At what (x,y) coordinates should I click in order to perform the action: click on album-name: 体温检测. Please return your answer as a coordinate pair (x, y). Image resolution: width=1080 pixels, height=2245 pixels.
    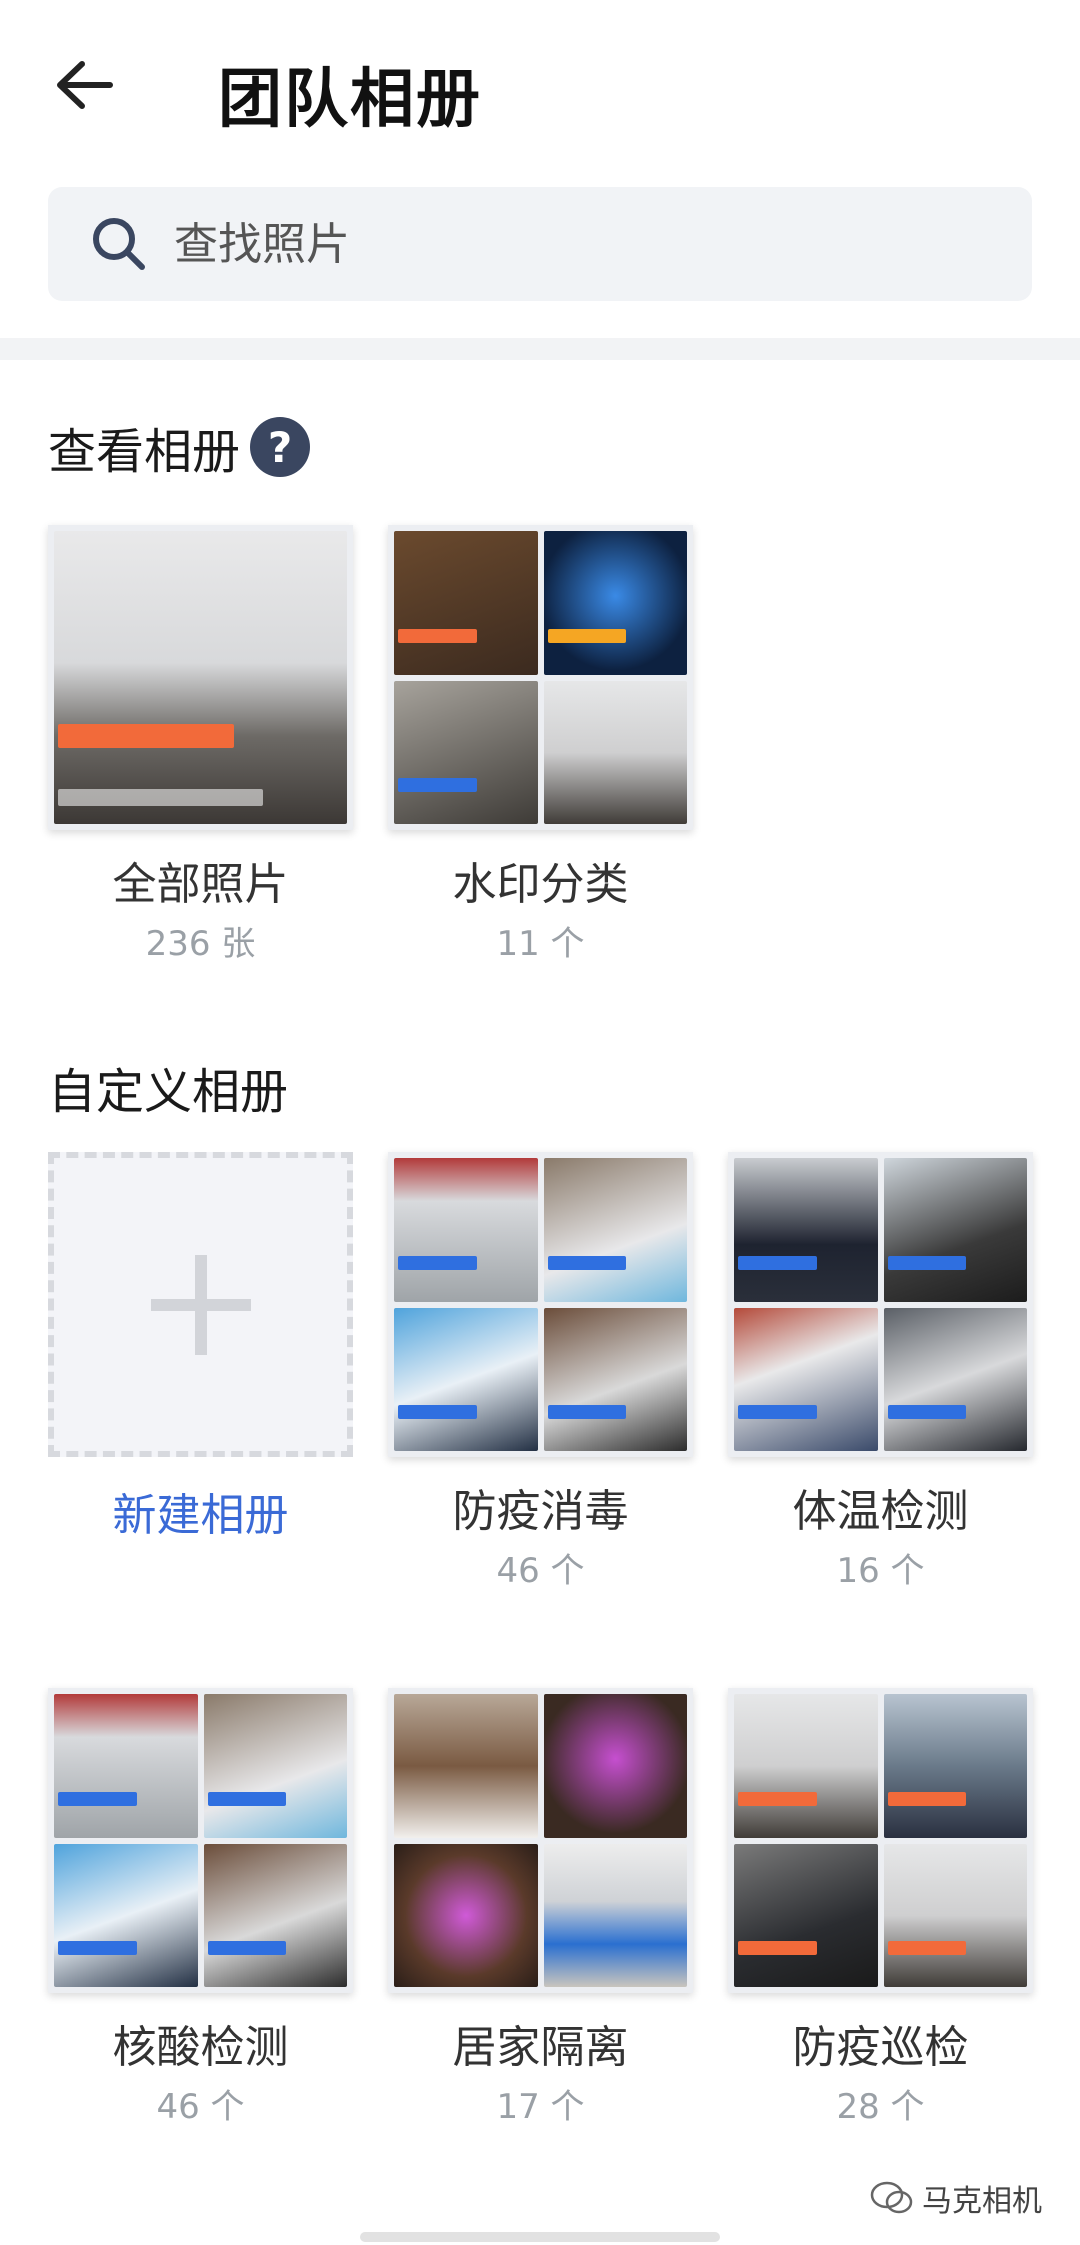
    Looking at the image, I should click on (880, 1511).